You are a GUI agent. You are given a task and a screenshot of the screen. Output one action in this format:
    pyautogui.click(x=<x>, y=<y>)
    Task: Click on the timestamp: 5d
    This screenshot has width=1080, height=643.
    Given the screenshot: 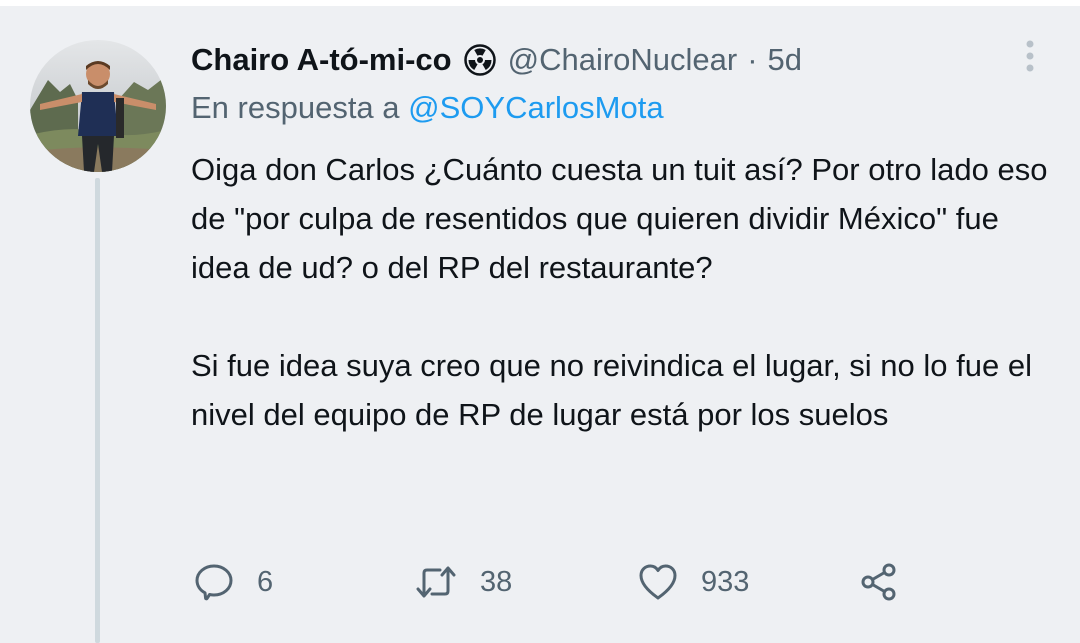 What is the action you would take?
    pyautogui.click(x=785, y=60)
    